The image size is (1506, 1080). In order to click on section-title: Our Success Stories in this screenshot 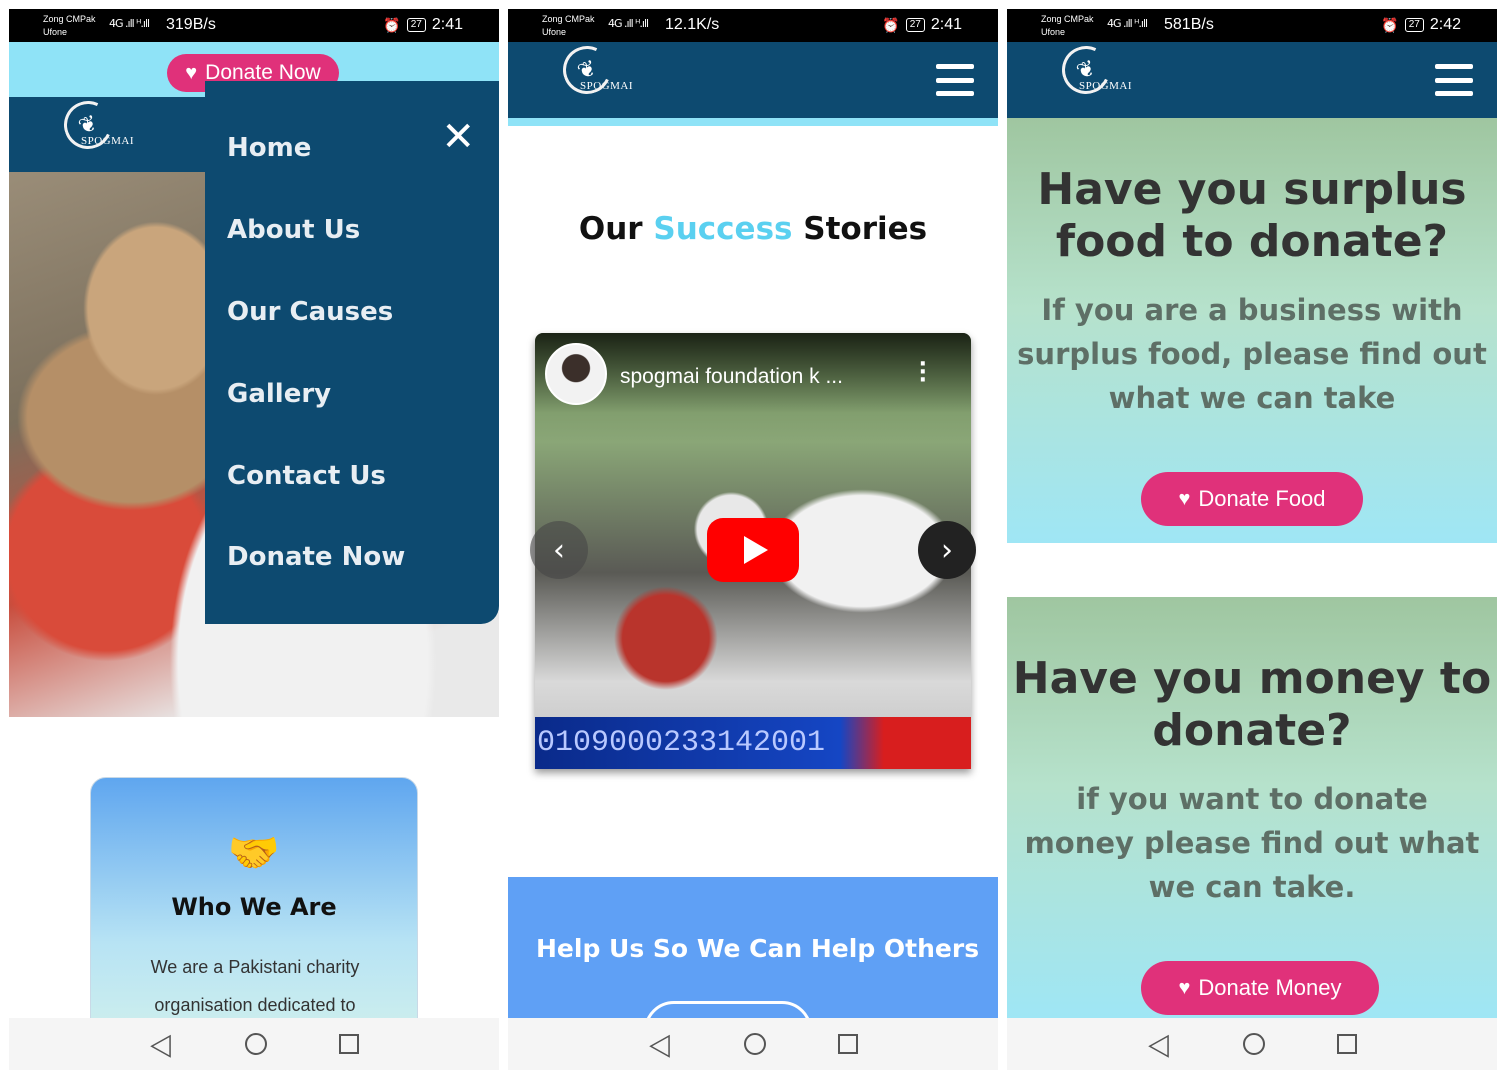, I will do `click(753, 229)`.